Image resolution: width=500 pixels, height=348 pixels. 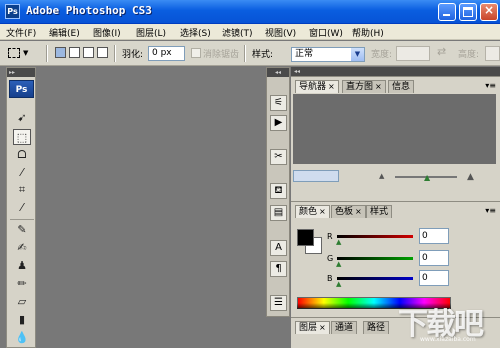 I want to click on clone-stamp-tool-icon: ♟, so click(x=22, y=266).